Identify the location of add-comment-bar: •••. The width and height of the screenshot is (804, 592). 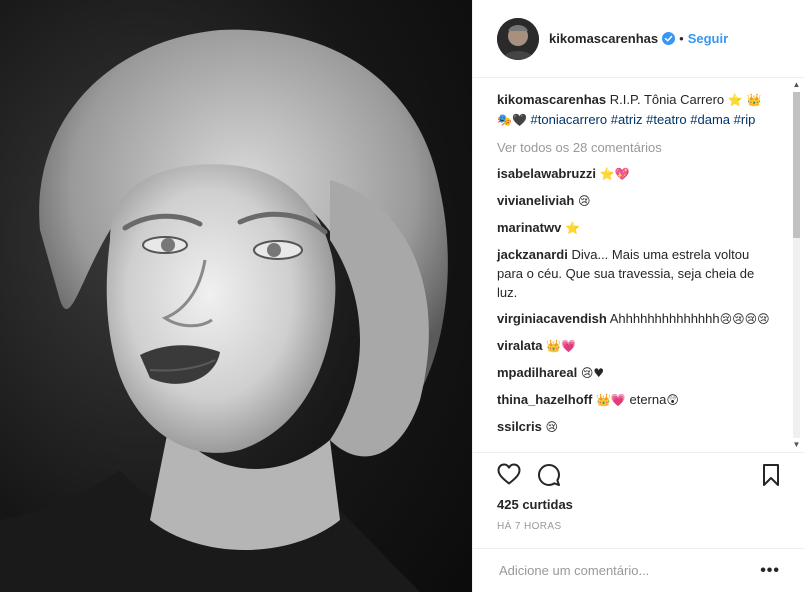
(638, 570).